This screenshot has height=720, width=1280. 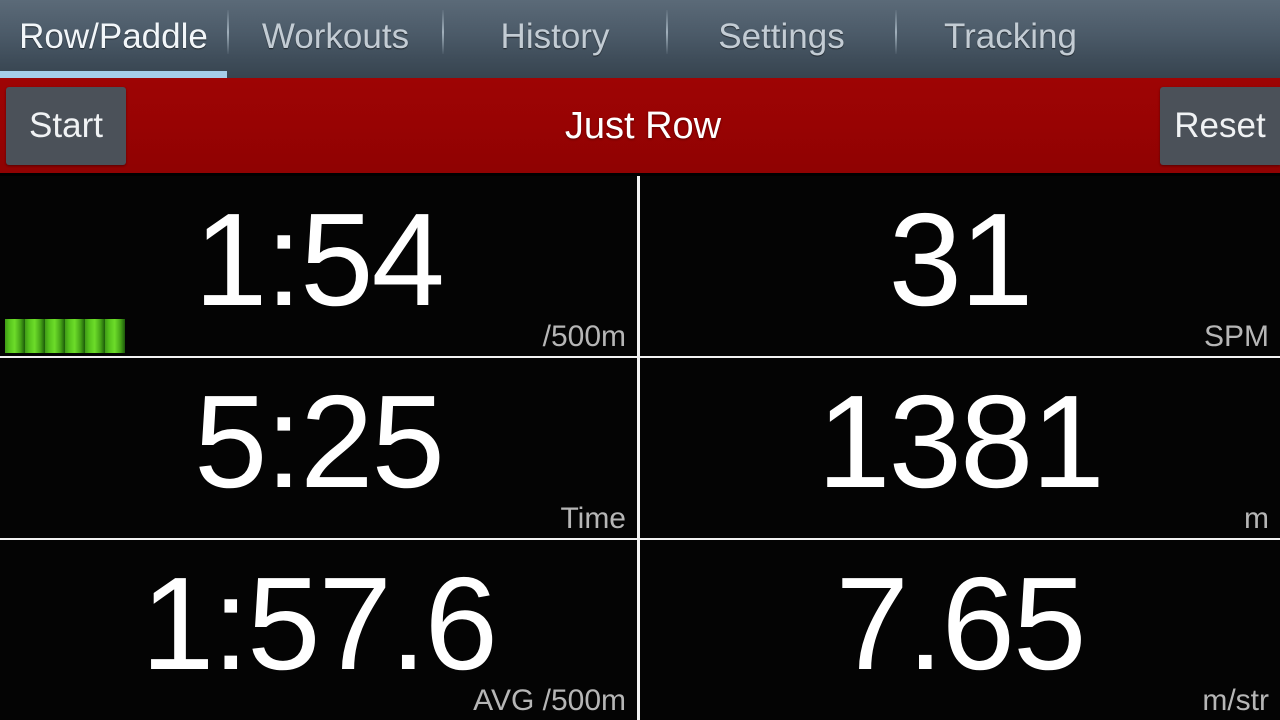 I want to click on metric-cell-spm: 31 SPM, so click(x=960, y=266).